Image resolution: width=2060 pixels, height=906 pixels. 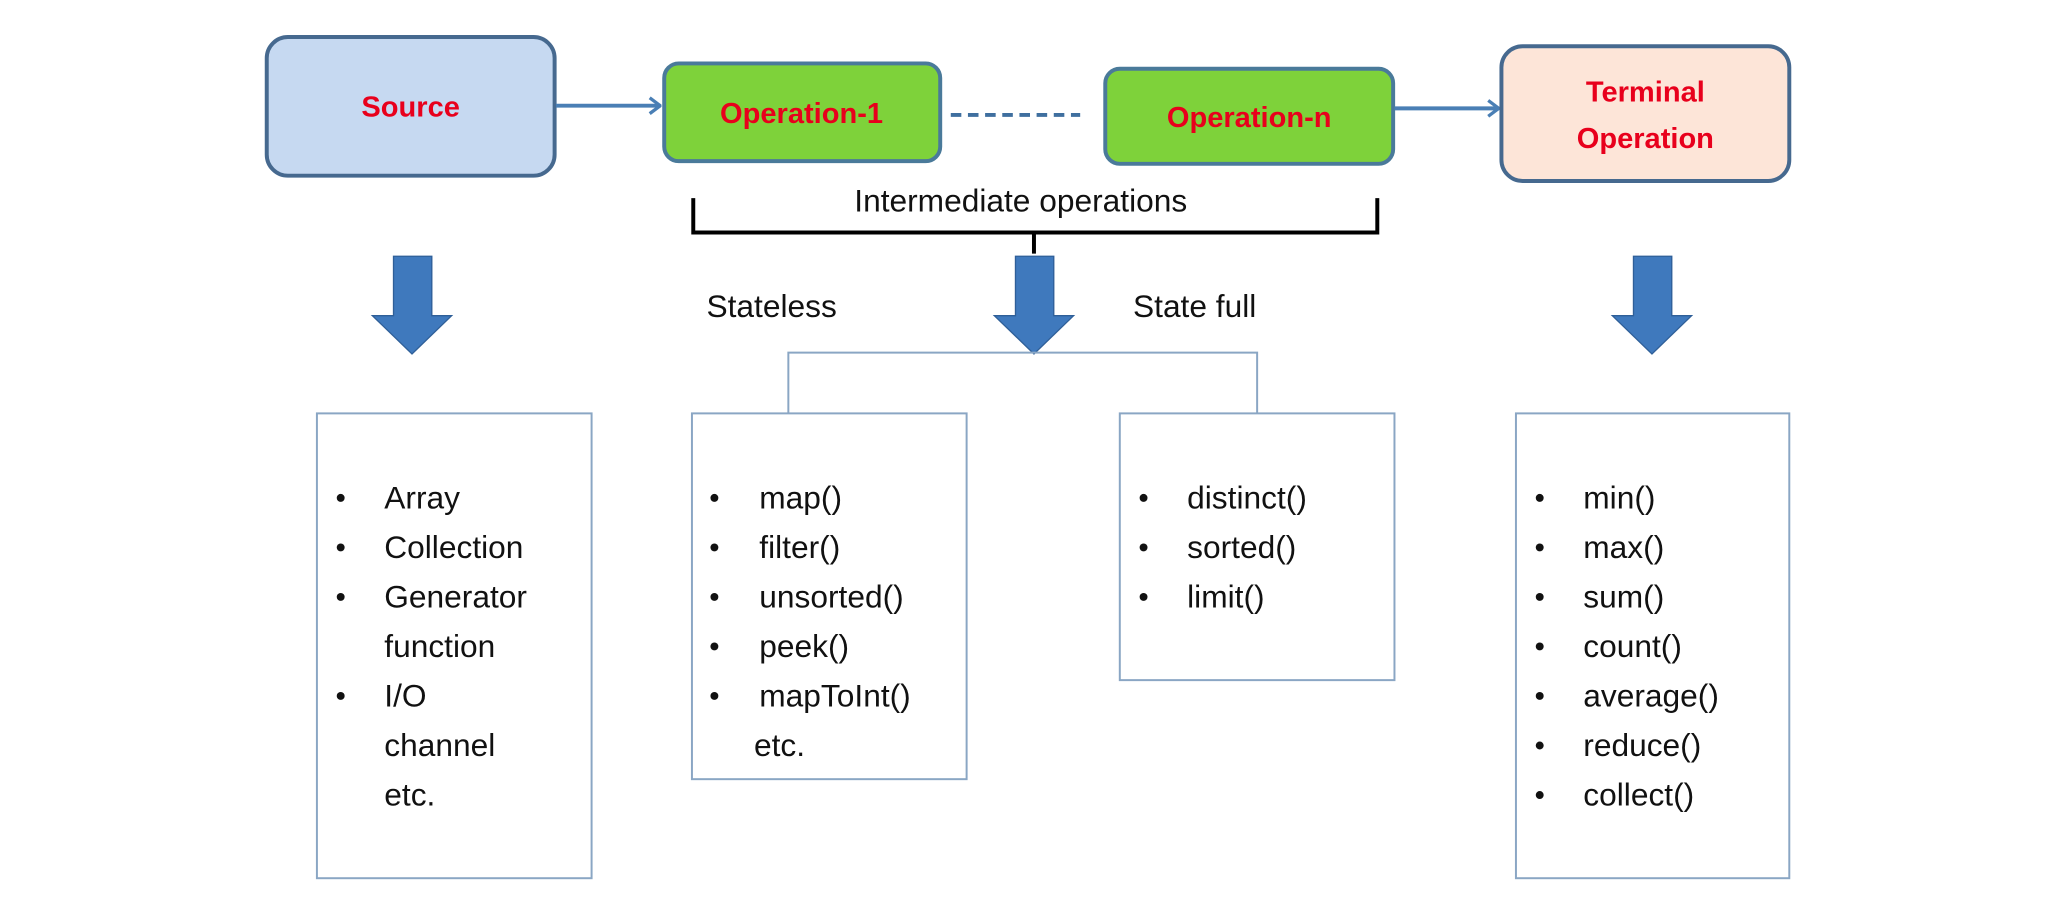 What do you see at coordinates (1645, 139) in the screenshot?
I see `terminal-label-line2: Operation` at bounding box center [1645, 139].